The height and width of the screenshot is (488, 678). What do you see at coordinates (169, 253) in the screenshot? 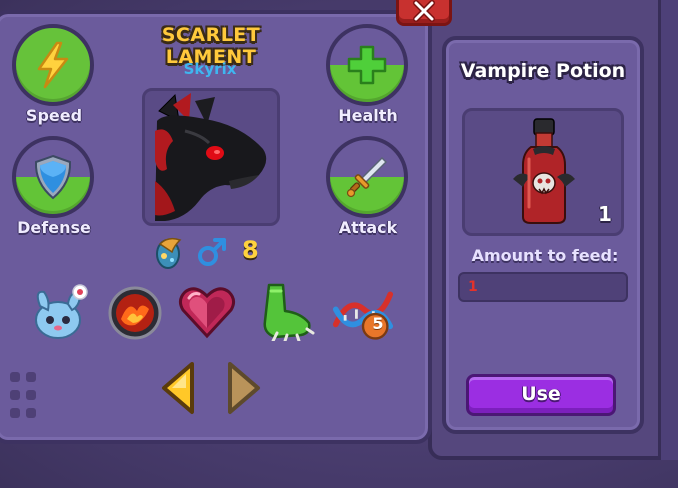
I see `dragon-egg-icon` at bounding box center [169, 253].